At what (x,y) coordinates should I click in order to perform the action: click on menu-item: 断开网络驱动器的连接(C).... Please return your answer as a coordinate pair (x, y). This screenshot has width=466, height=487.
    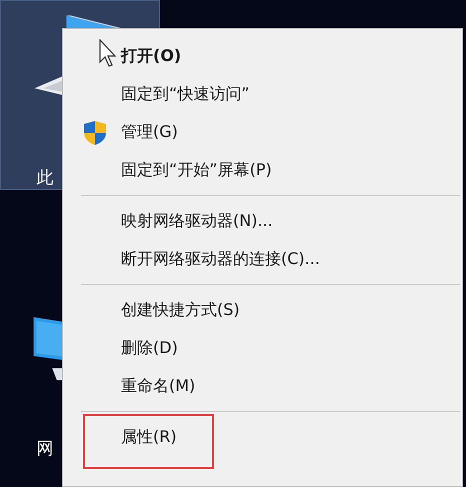
    Looking at the image, I should click on (262, 259).